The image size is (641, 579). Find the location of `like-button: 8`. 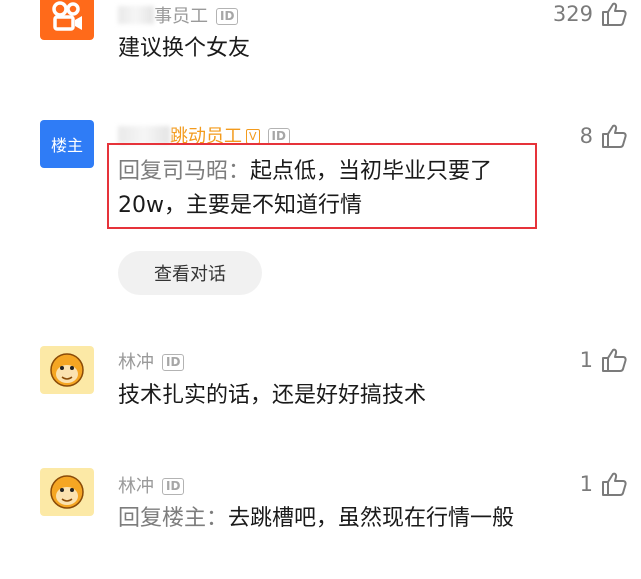

like-button: 8 is located at coordinates (603, 136).